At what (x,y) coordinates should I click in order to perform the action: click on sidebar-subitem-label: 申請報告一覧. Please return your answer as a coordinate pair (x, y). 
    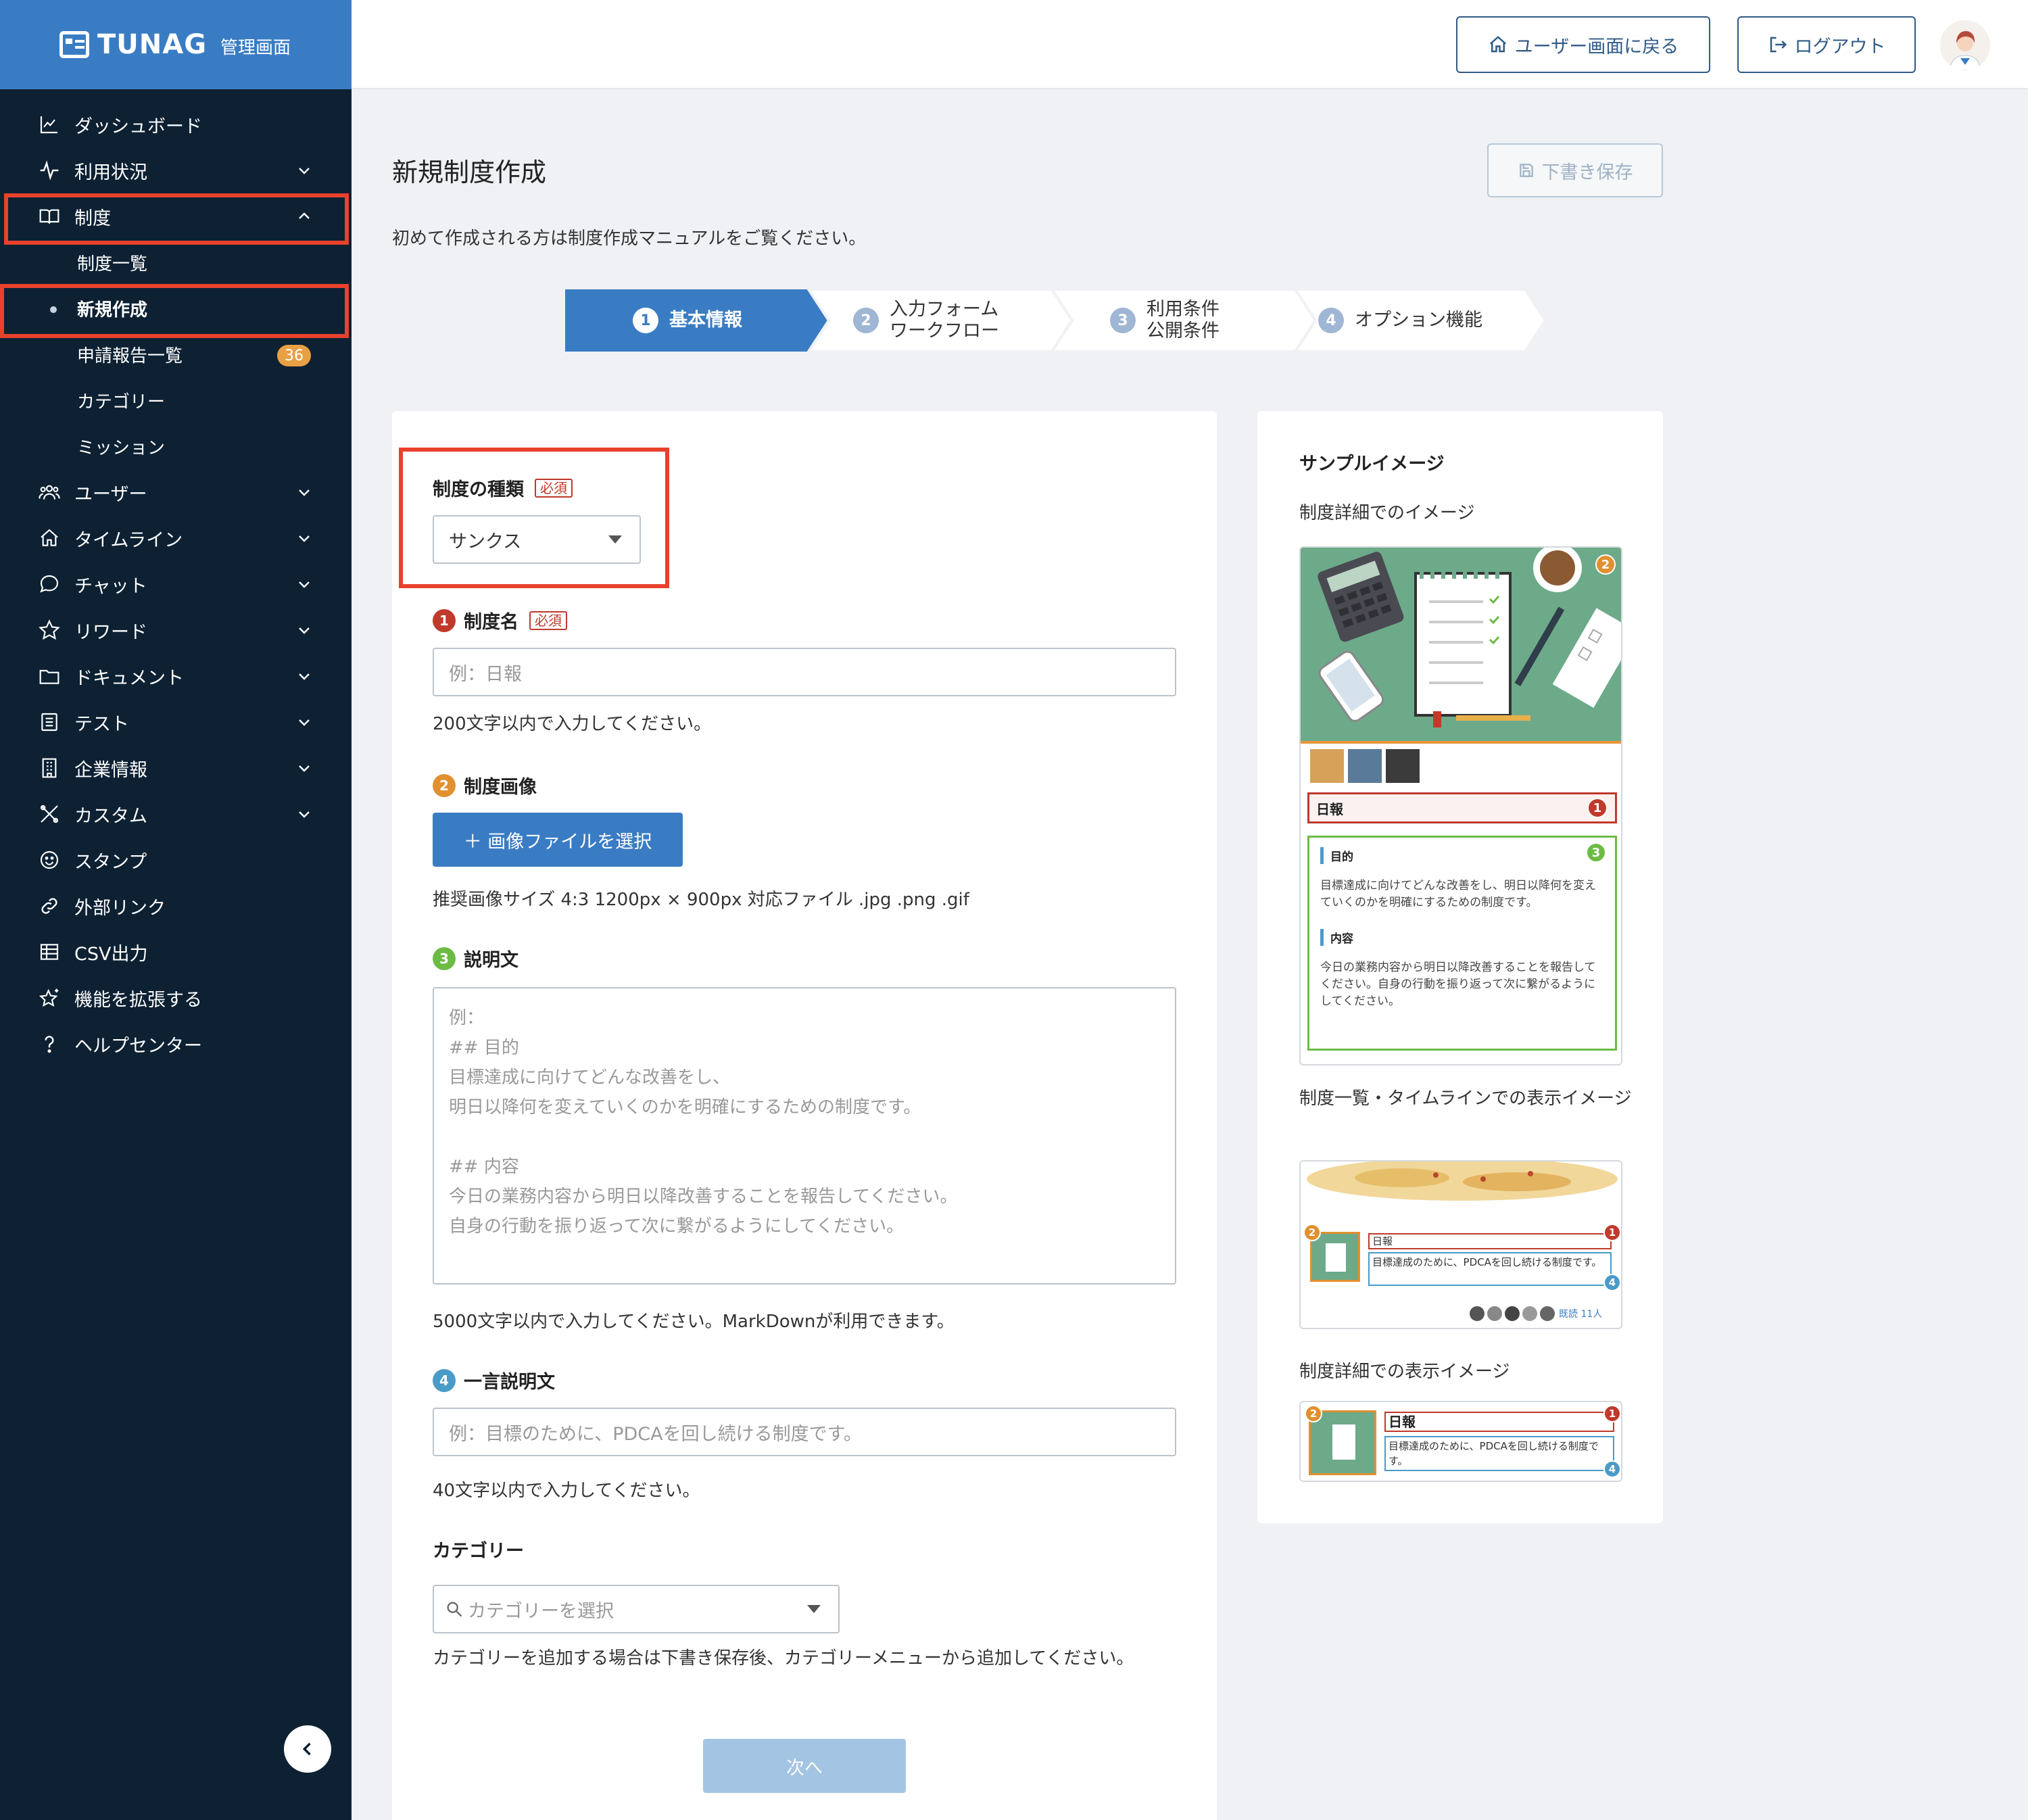
    Looking at the image, I should click on (130, 355).